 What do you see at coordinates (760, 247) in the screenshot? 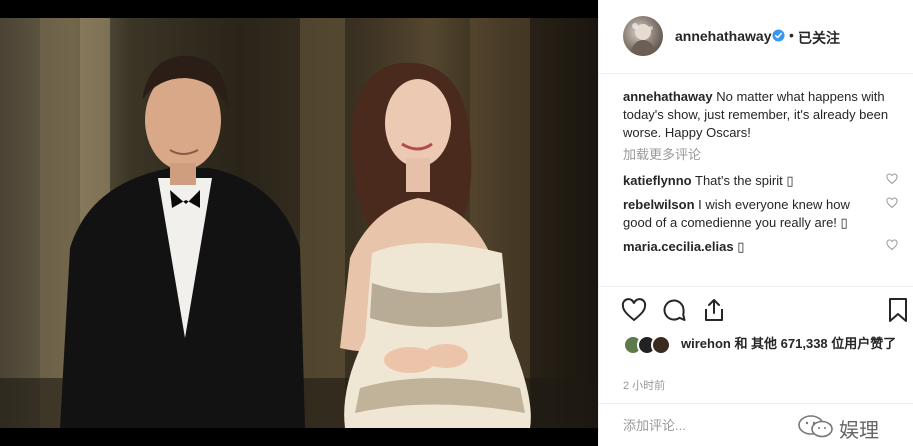
I see `comment-item: maria.cecilia.elias ▯` at bounding box center [760, 247].